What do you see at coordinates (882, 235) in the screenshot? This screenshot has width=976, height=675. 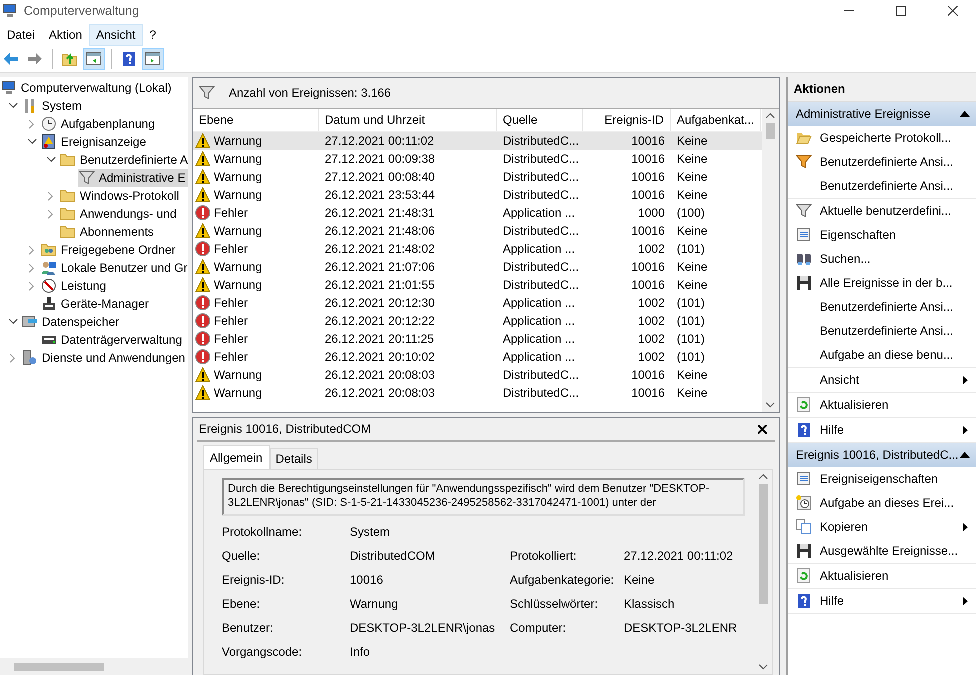 I see `action-item: Eigenschaften` at bounding box center [882, 235].